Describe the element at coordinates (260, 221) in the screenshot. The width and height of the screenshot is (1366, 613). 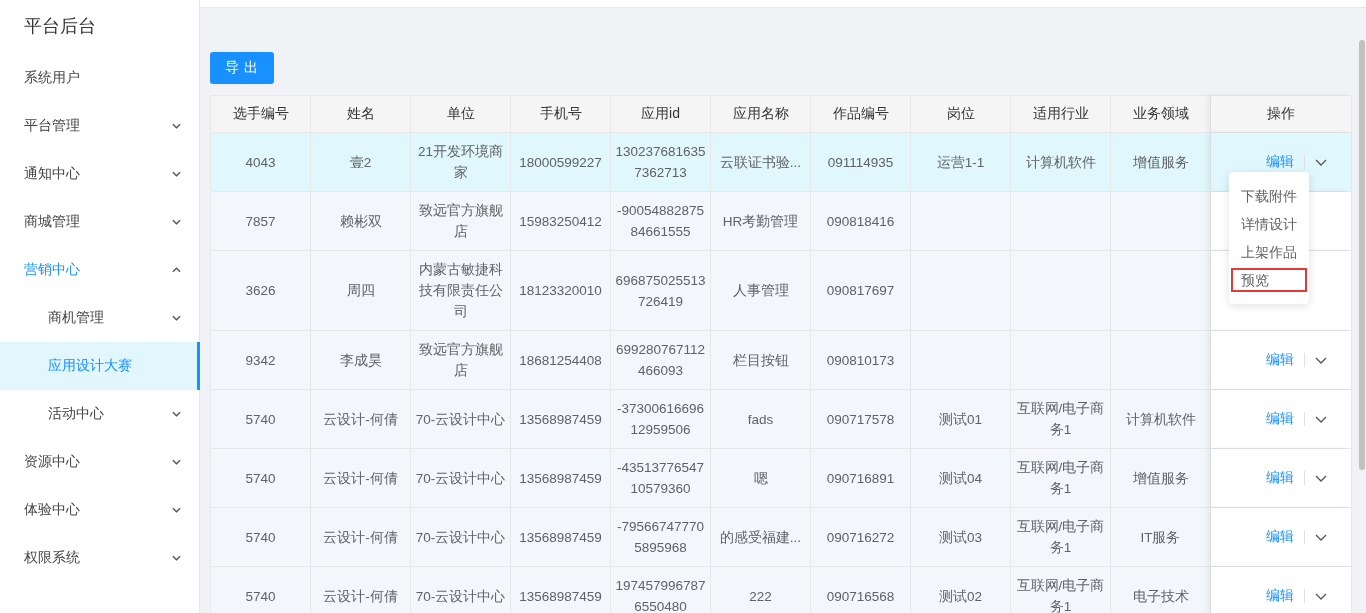
I see `table-cell-text: 7857` at that location.